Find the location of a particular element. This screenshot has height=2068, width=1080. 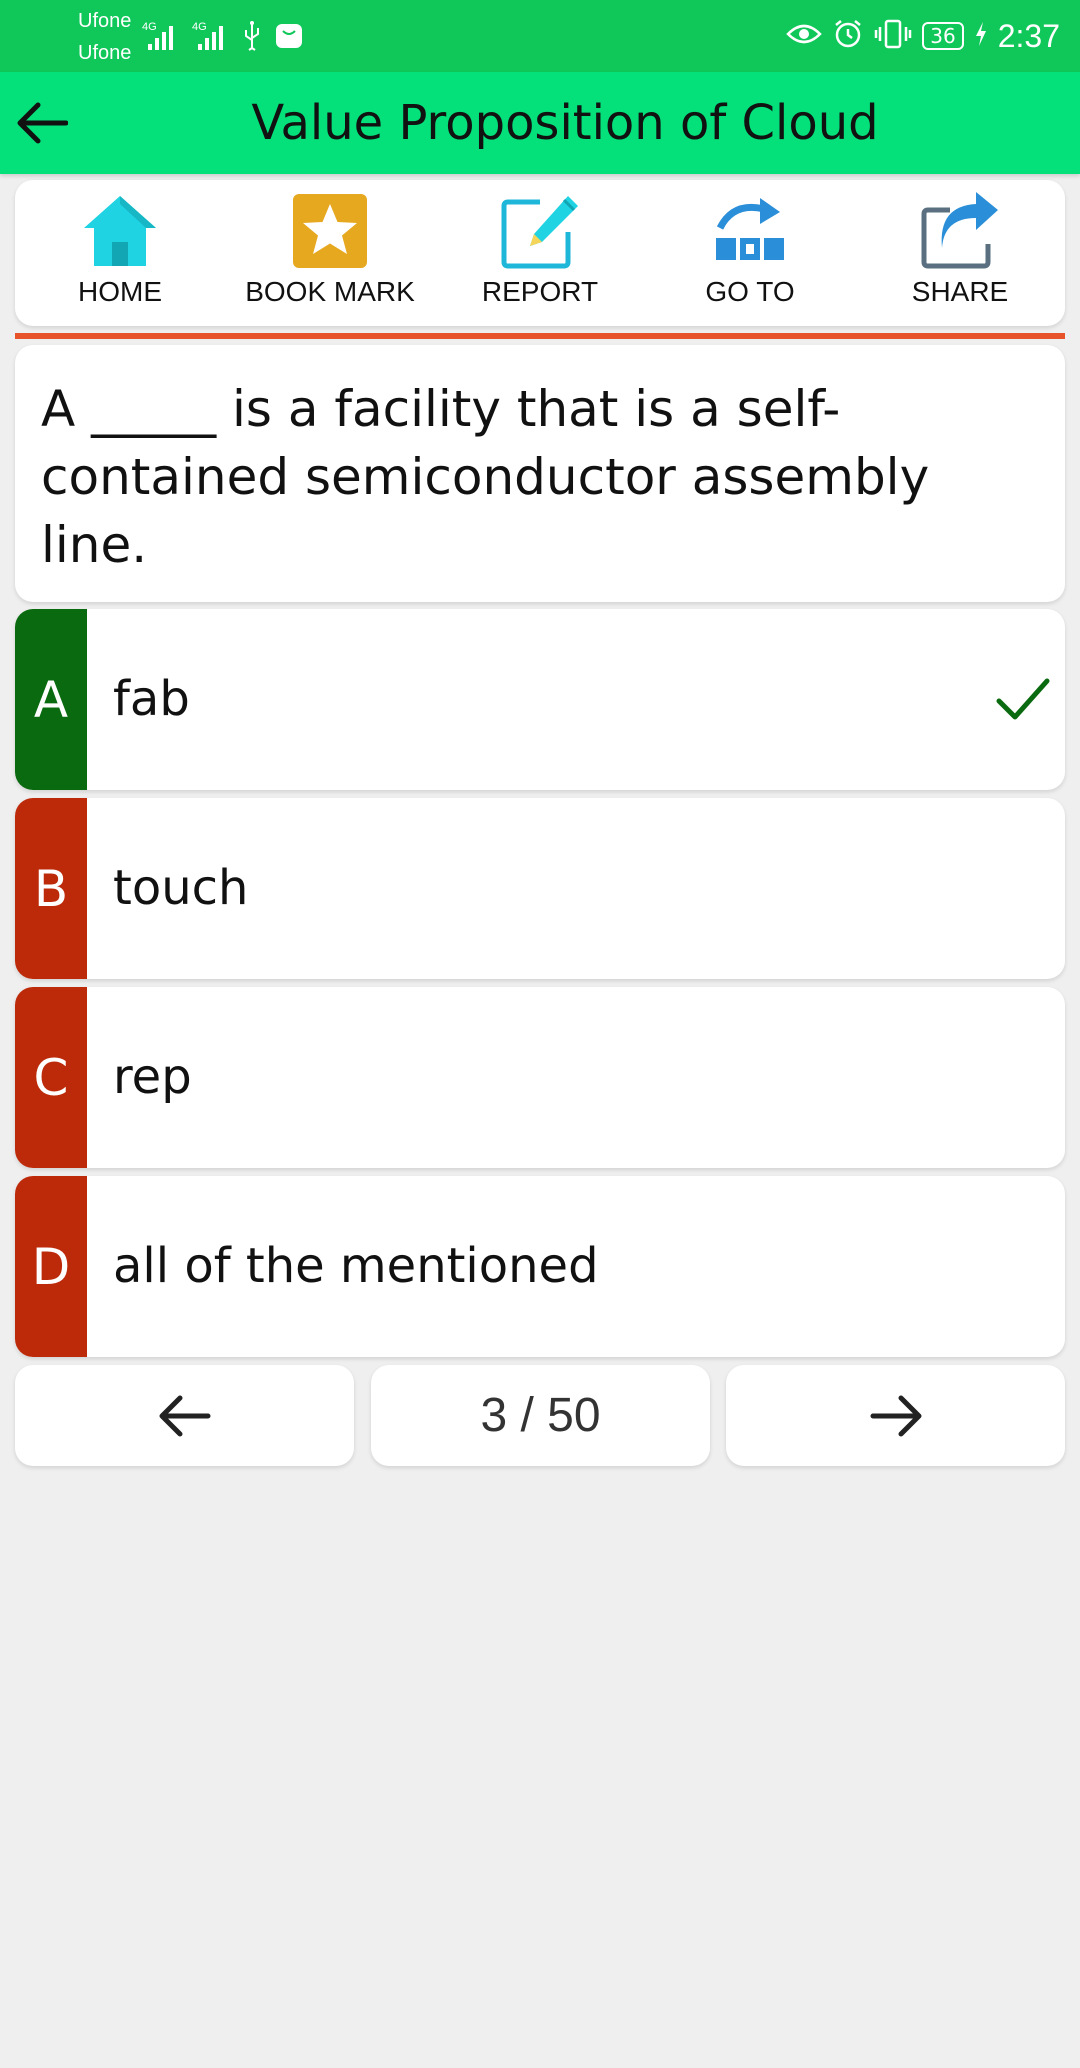

option-a-text: fab is located at coordinates (151, 699).